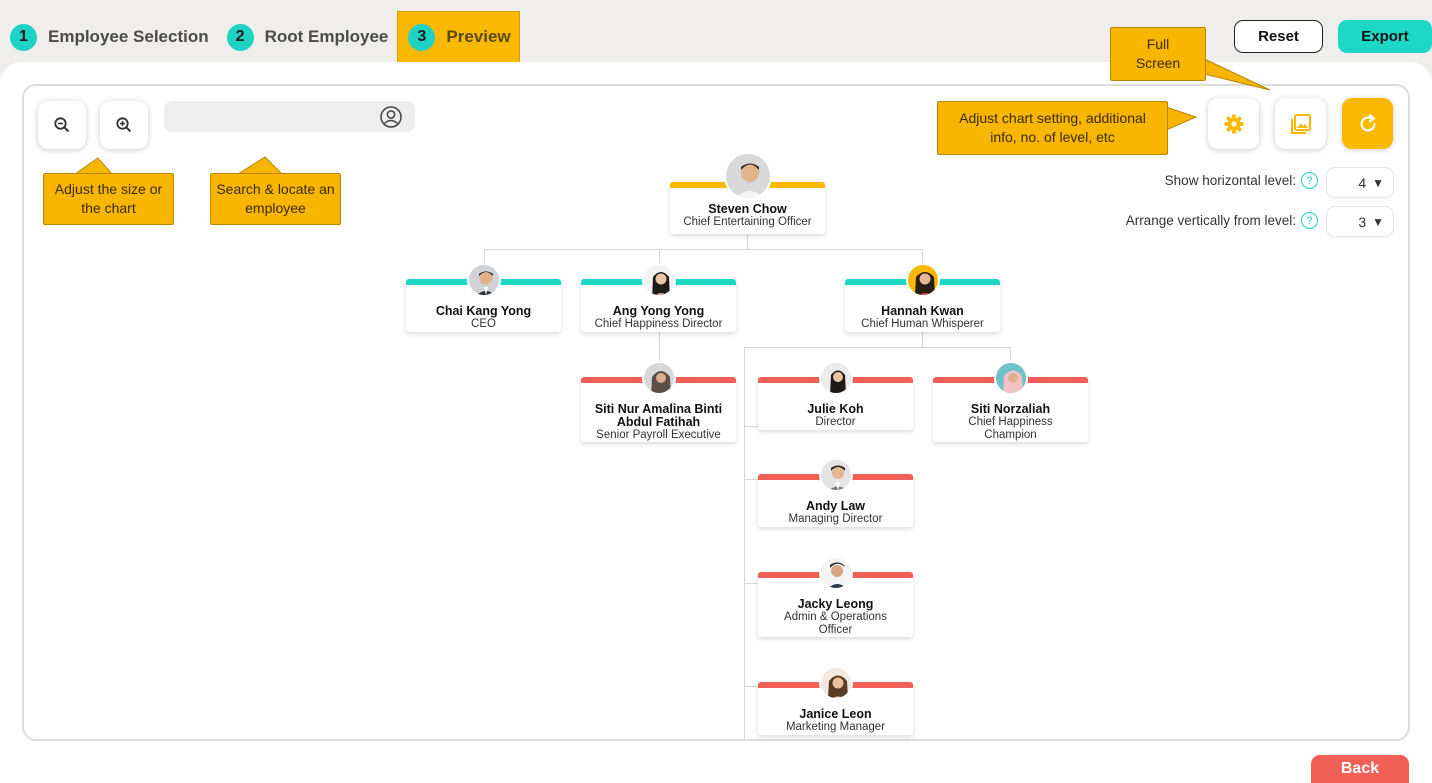 The image size is (1432, 783). Describe the element at coordinates (747, 222) in the screenshot. I see `employee-title: Chief Entertaining Officer` at that location.